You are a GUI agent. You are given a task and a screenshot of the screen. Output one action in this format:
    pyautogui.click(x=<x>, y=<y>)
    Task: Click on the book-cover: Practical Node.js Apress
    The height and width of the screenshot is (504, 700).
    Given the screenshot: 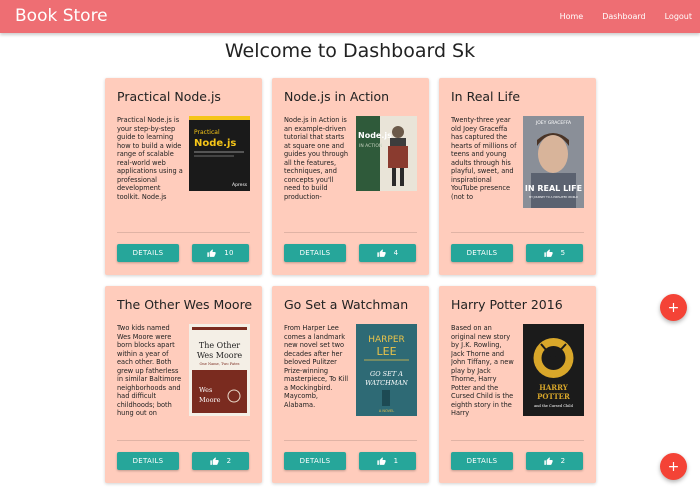 What is the action you would take?
    pyautogui.click(x=219, y=162)
    